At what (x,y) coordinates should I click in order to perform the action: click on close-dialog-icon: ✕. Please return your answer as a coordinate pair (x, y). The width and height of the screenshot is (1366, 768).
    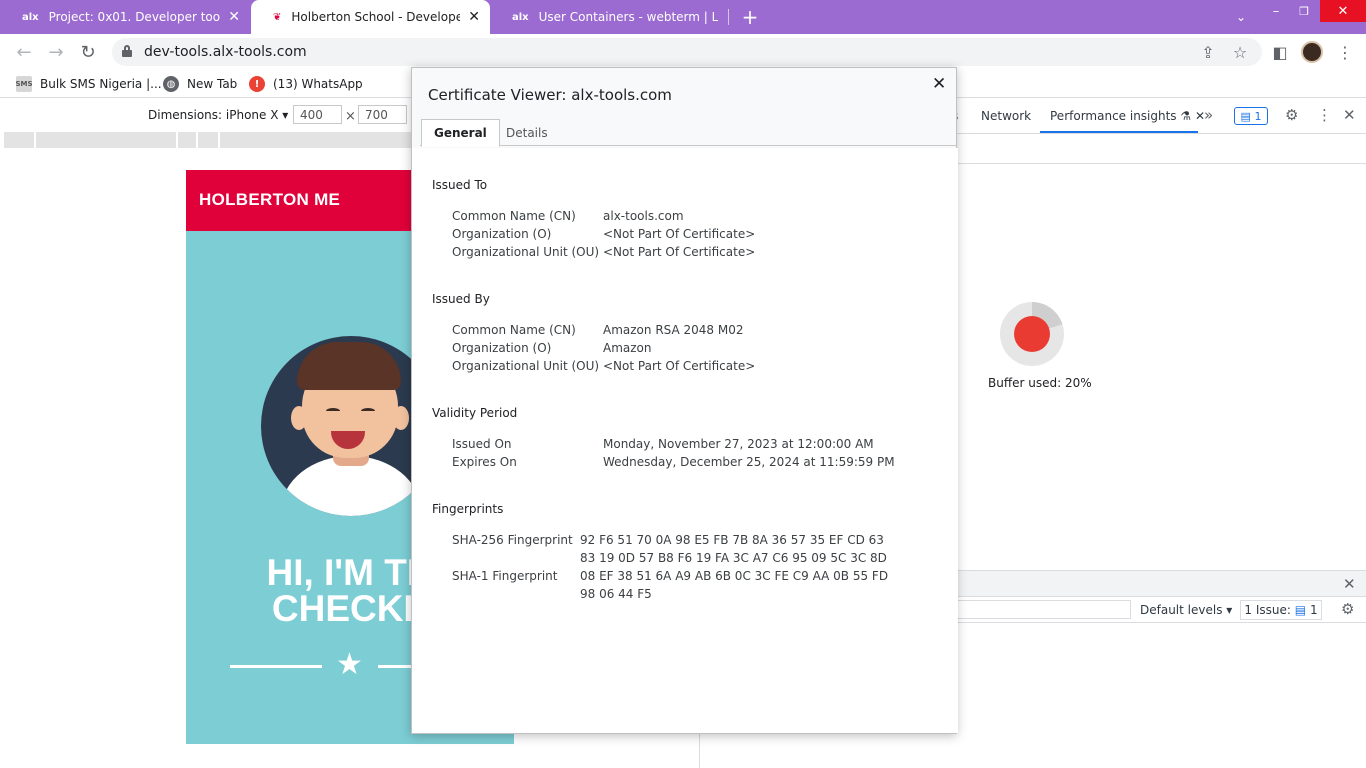
    Looking at the image, I should click on (939, 84).